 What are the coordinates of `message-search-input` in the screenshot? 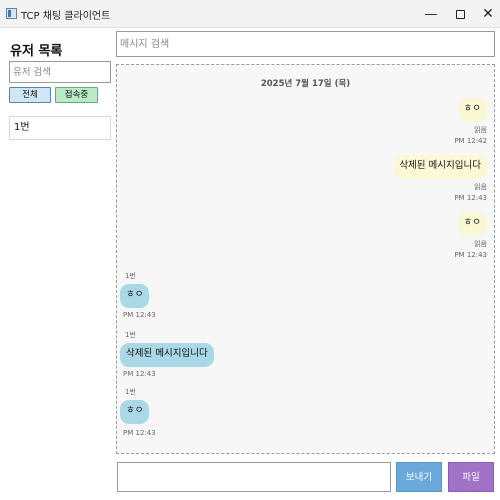 It's located at (305, 44).